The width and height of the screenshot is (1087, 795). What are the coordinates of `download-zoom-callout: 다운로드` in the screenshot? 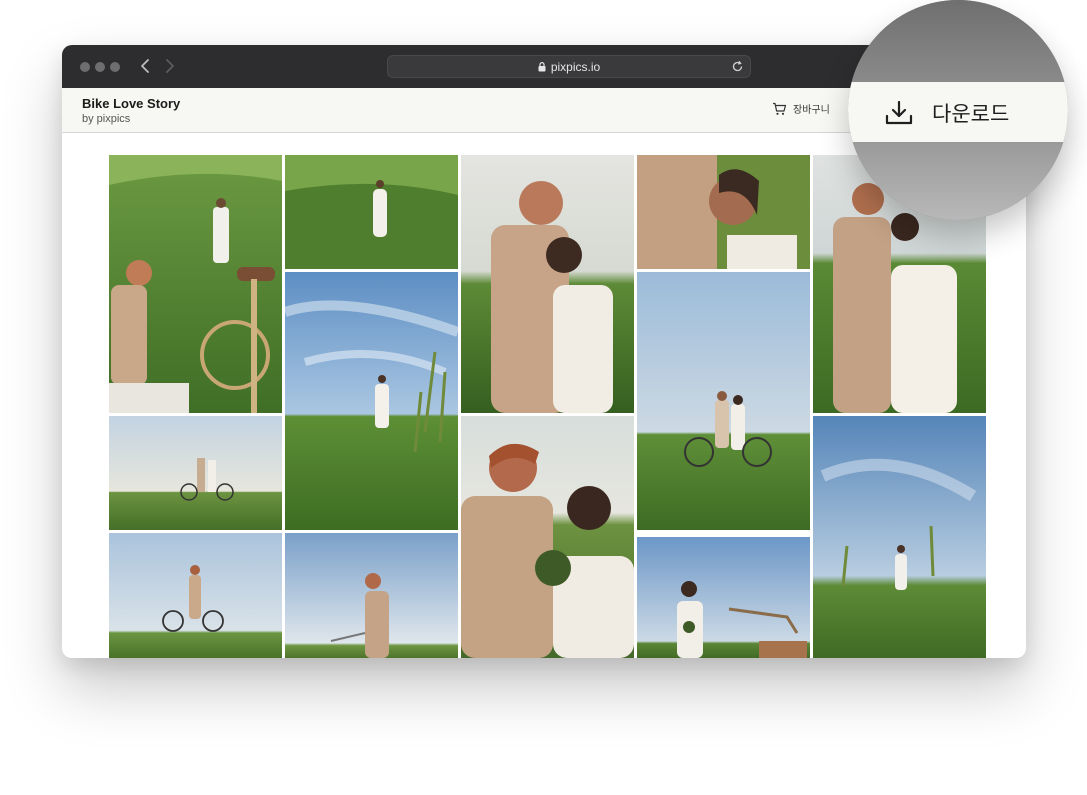 It's located at (958, 110).